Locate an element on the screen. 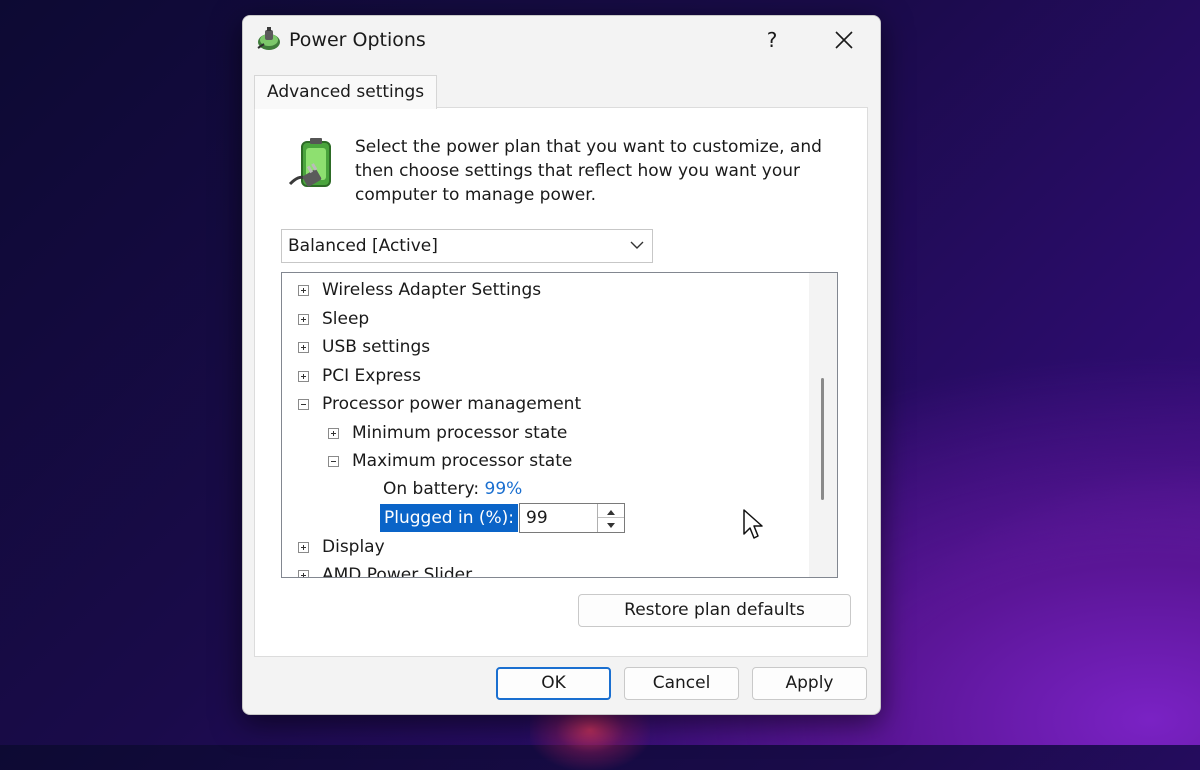  plugged-in-stepper is located at coordinates (572, 518).